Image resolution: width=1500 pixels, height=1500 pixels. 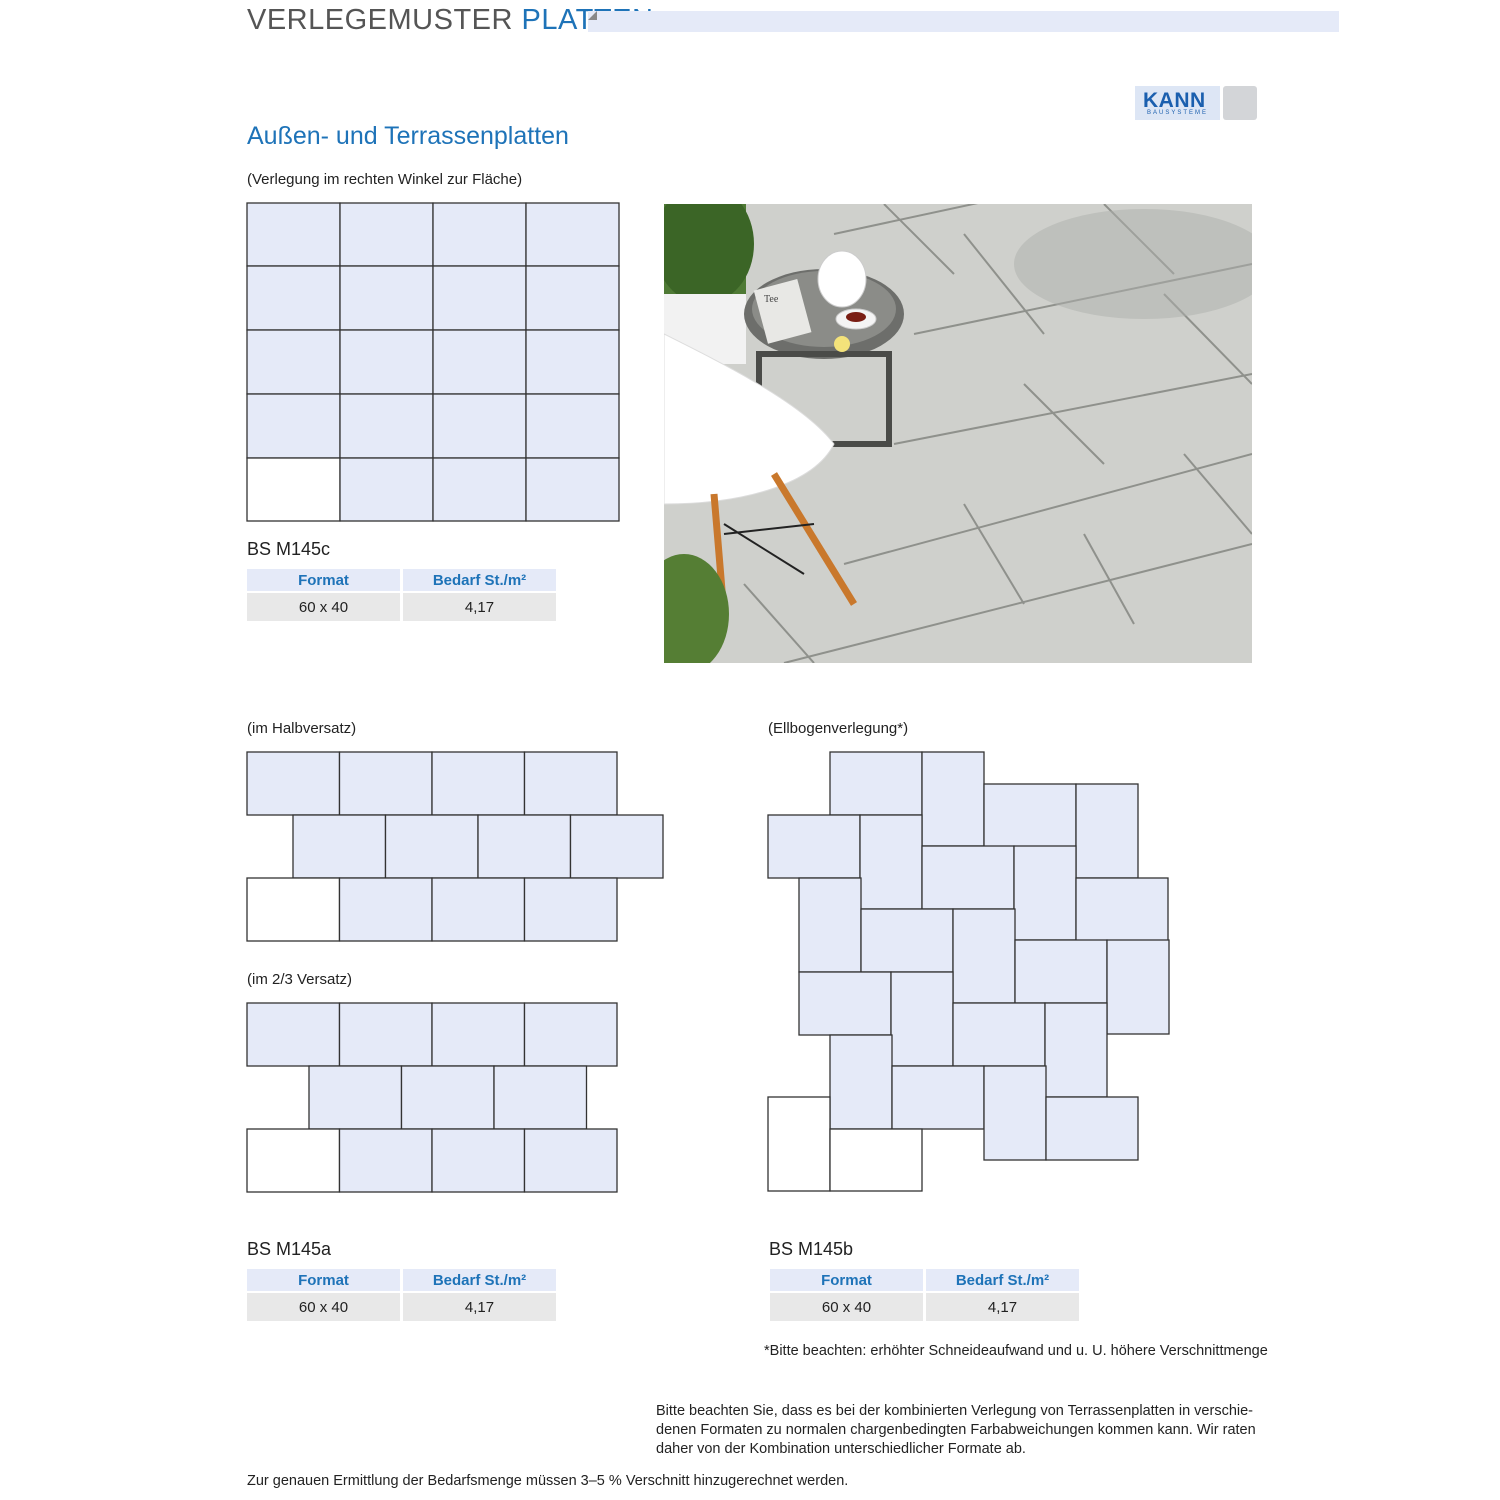 What do you see at coordinates (380, 20) in the screenshot?
I see `header-title-main: VERLEGEMUSTER` at bounding box center [380, 20].